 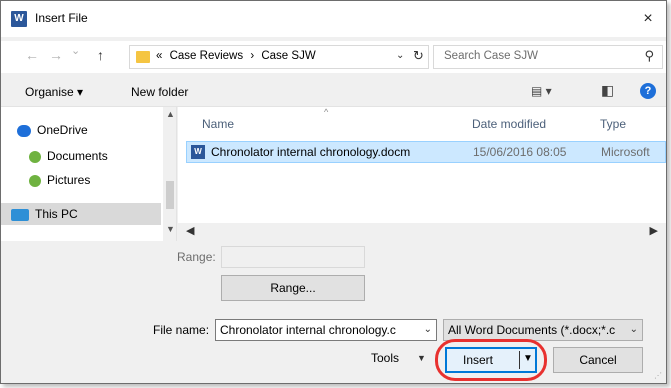 I want to click on address-bar: « Case Reviews › Case SJW ⌄ ↻, so click(x=279, y=57).